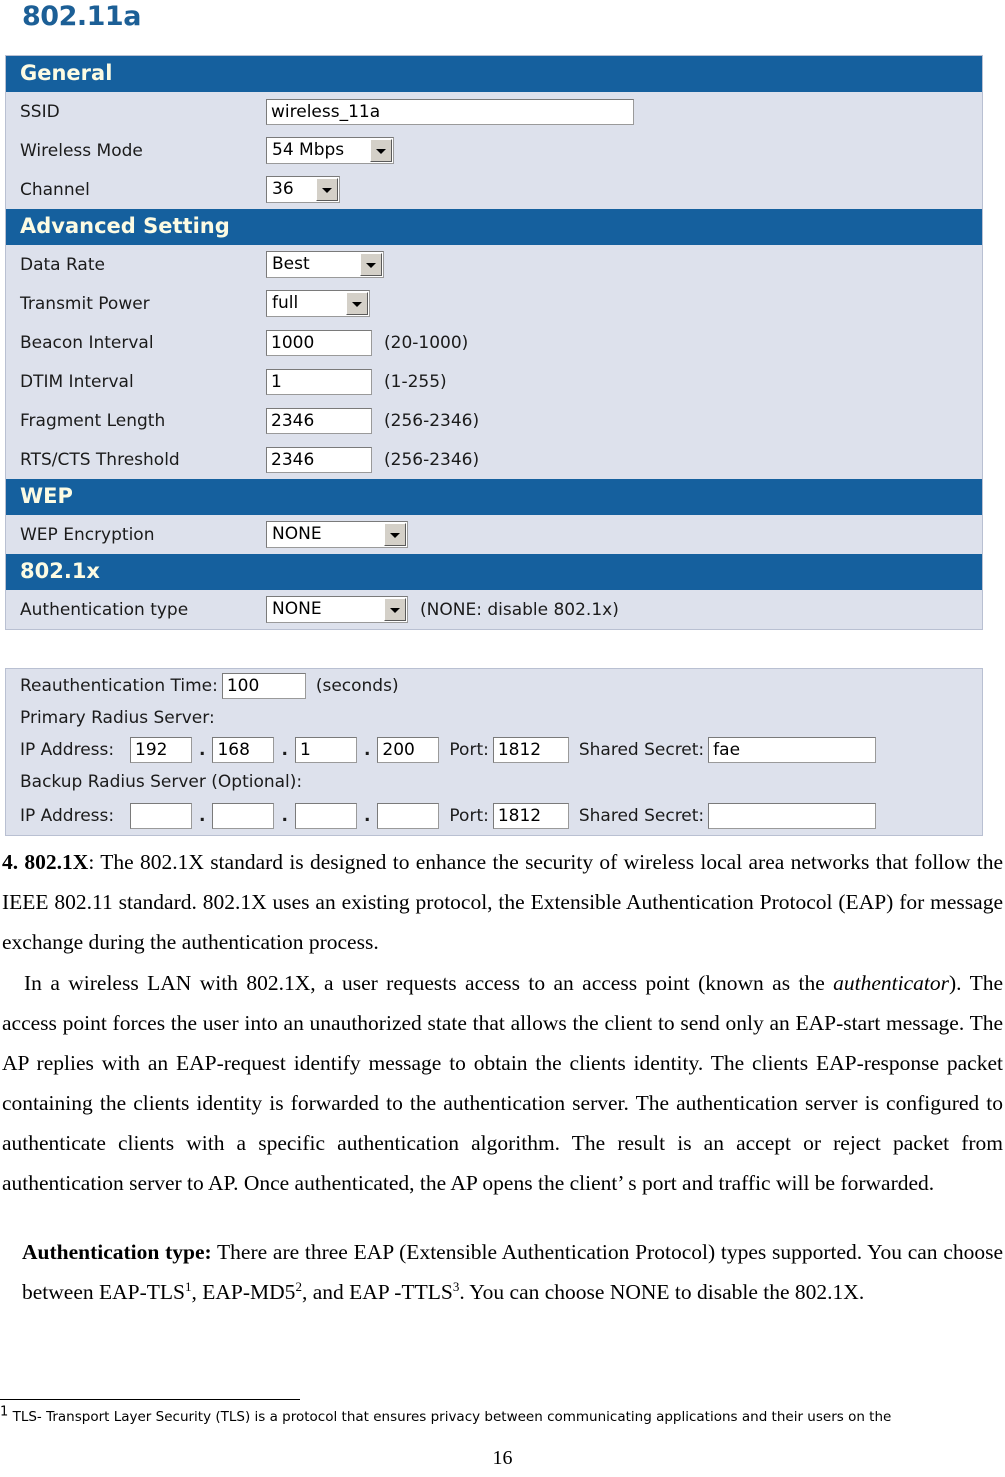 Image resolution: width=1005 pixels, height=1477 pixels. Describe the element at coordinates (117, 718) in the screenshot. I see `primary-radius-server-heading: Primary Radius Server:` at that location.